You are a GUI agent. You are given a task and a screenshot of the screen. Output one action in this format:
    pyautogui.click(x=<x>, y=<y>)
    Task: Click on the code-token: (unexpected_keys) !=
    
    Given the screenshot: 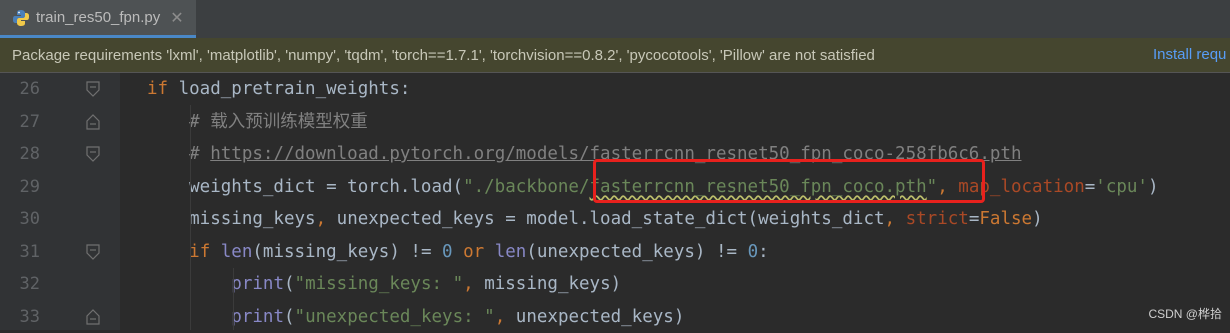 What is the action you would take?
    pyautogui.click(x=637, y=251)
    